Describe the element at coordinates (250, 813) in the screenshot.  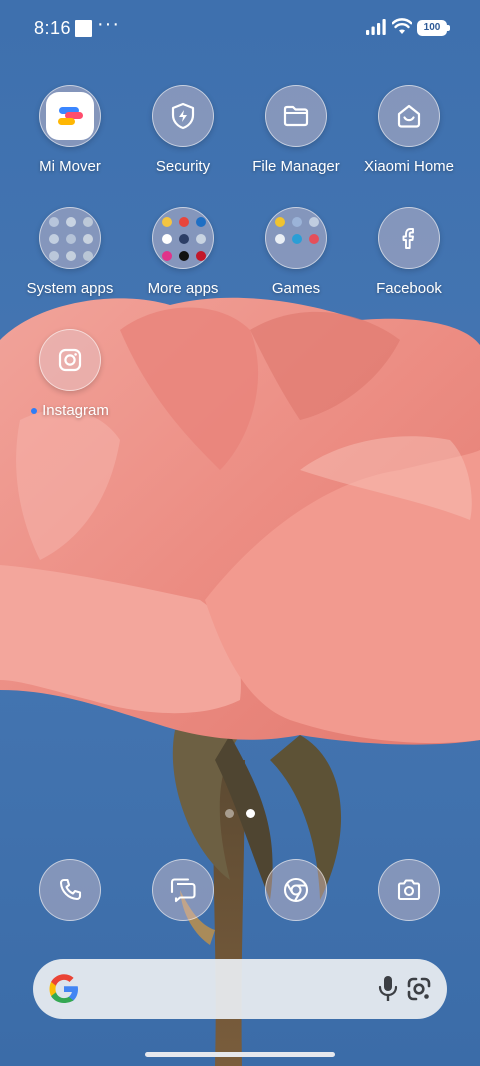
I see `page-indicator-dot-2-active` at that location.